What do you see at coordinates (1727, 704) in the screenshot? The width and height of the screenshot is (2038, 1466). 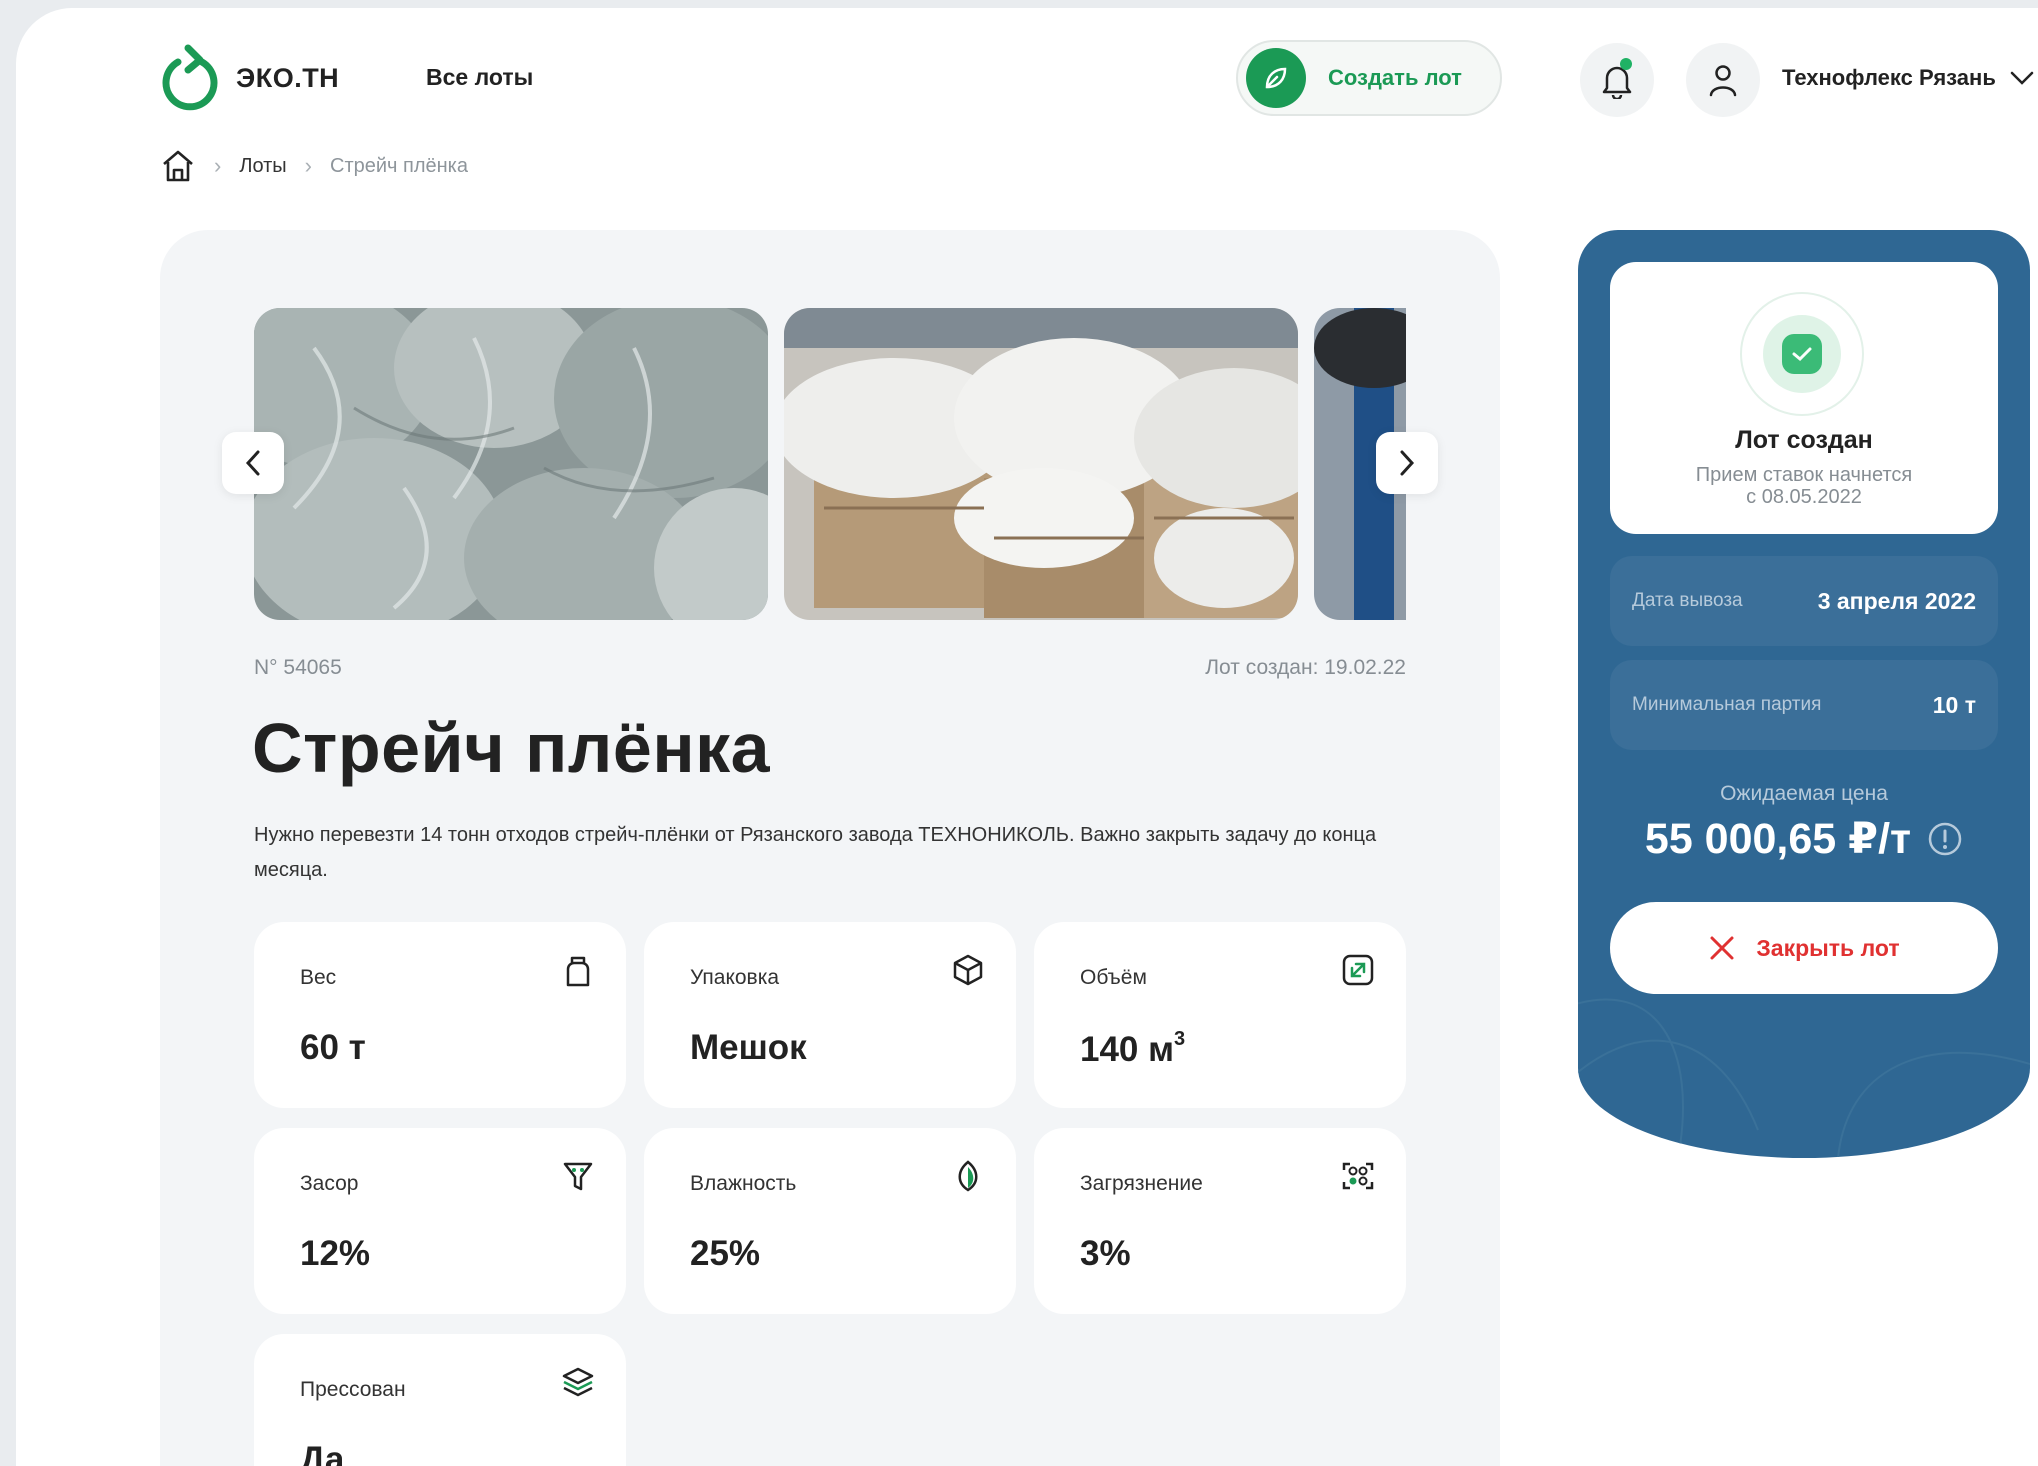 I see `min-batch-label: Минимальная партия` at bounding box center [1727, 704].